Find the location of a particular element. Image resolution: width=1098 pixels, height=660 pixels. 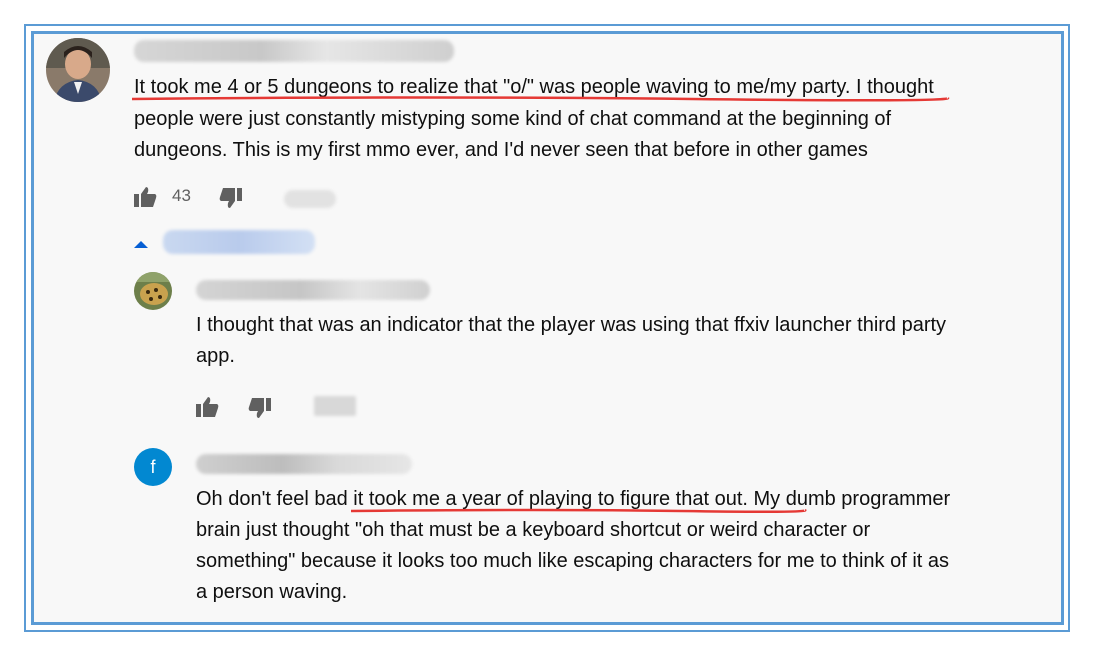

avatar: f is located at coordinates (153, 467).